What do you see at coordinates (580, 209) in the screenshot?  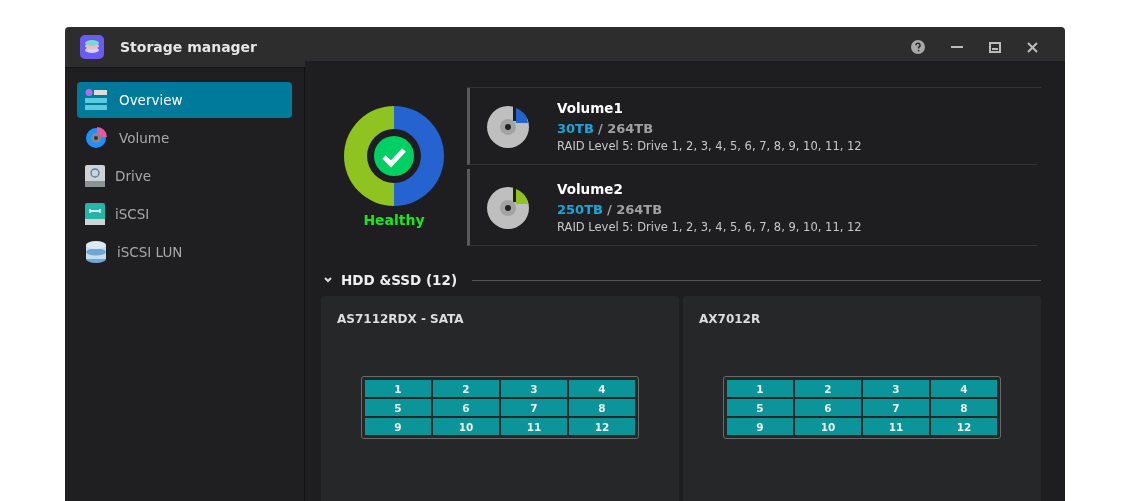 I see `used-capacity: 250TB` at bounding box center [580, 209].